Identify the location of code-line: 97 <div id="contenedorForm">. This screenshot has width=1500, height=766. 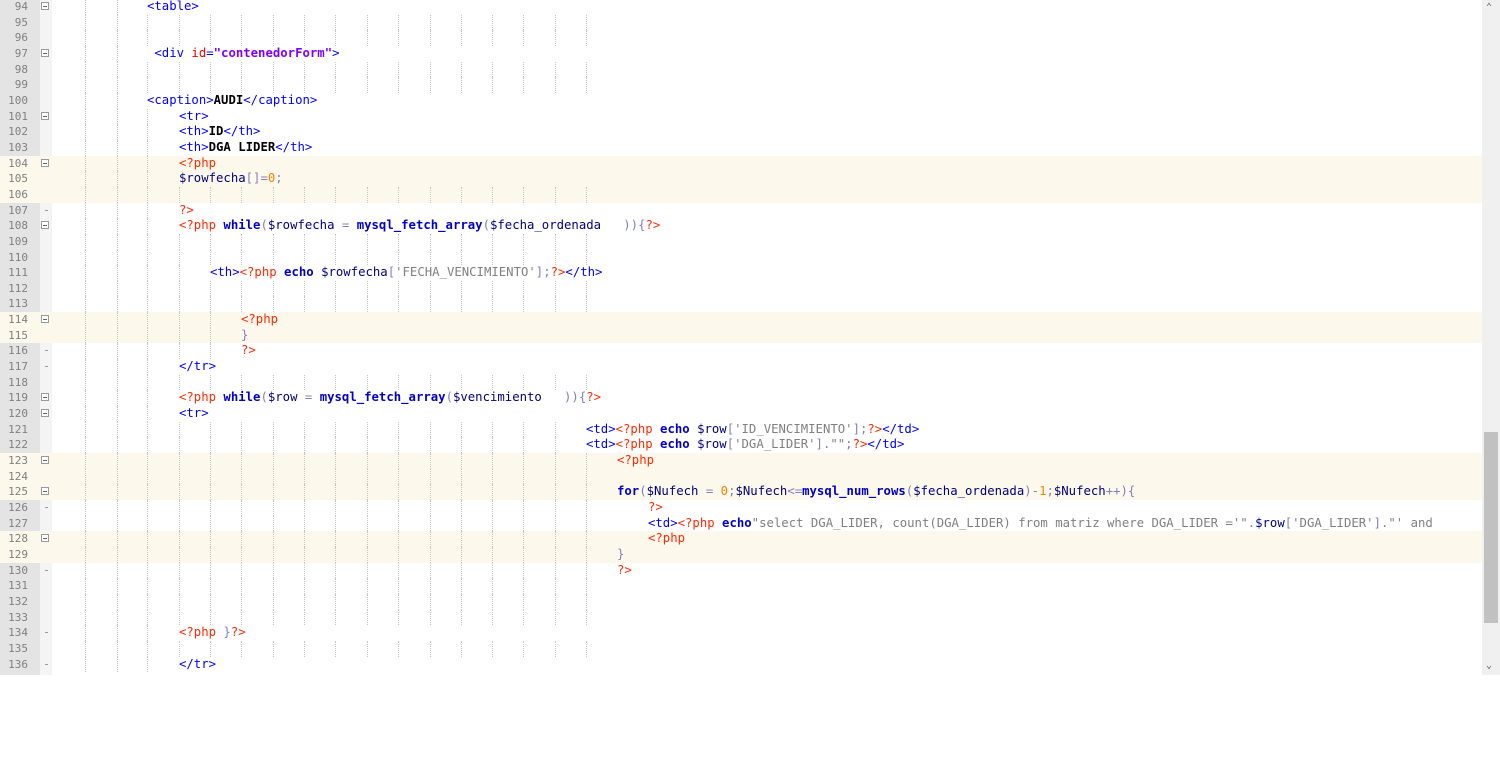
(741, 53).